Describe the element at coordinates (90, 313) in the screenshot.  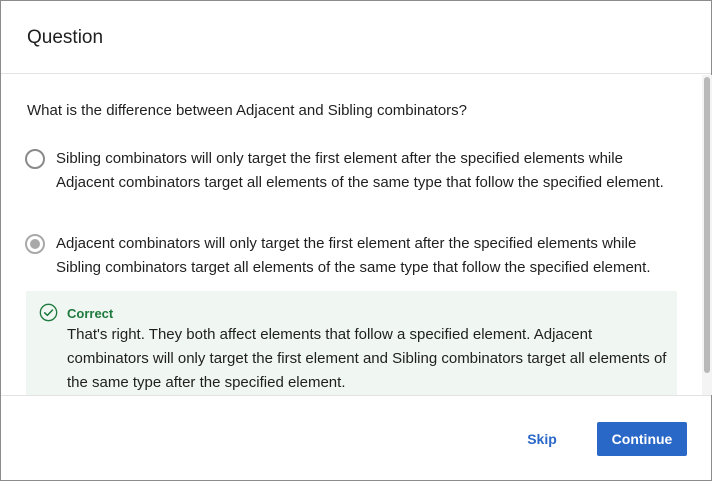
I see `feedback-status: Correct` at that location.